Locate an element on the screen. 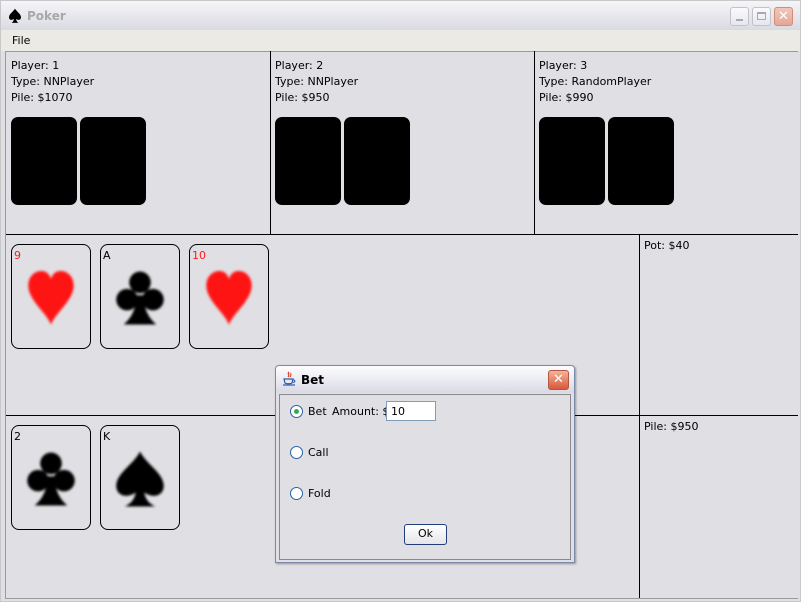  bet-dialog-title-bar: Bet ✕ is located at coordinates (425, 379).